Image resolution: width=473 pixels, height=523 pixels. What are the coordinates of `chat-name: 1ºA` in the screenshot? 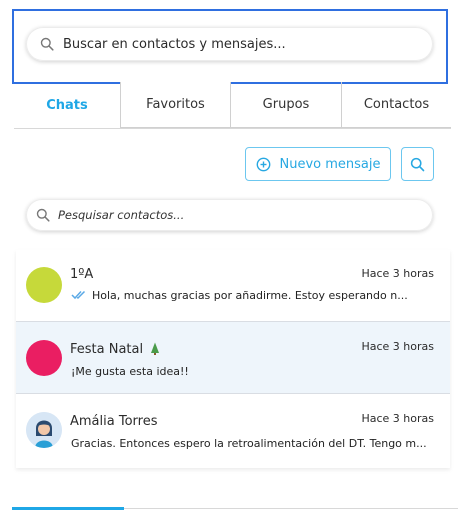 It's located at (82, 274).